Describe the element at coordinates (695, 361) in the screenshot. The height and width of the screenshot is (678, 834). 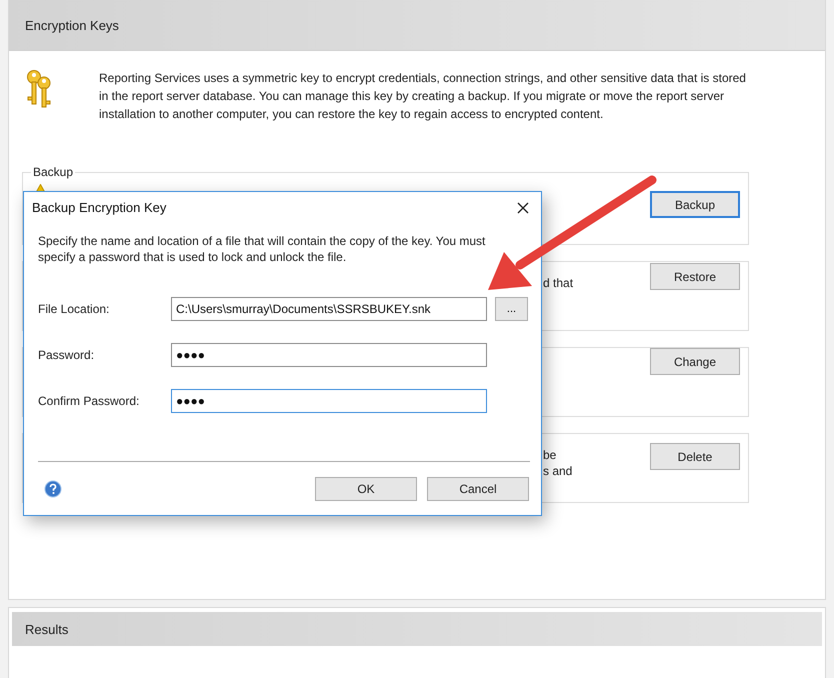
I see `section-button: Change` at that location.